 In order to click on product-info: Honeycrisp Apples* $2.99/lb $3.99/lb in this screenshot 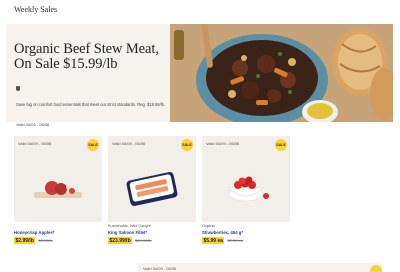, I will do `click(64, 234)`.